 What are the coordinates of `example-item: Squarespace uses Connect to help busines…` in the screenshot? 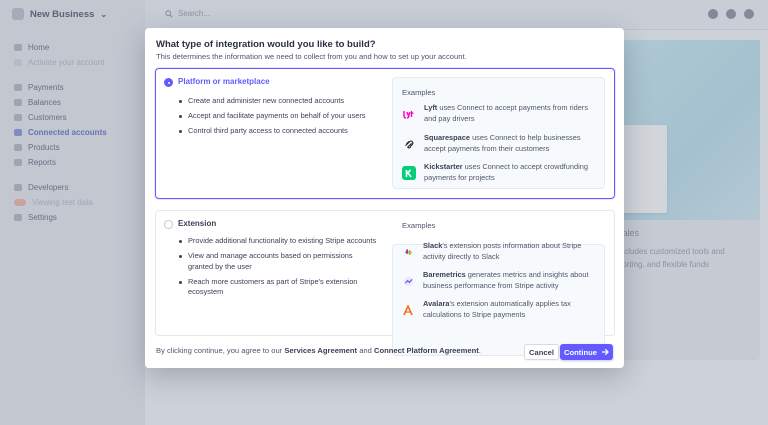 It's located at (502, 143).